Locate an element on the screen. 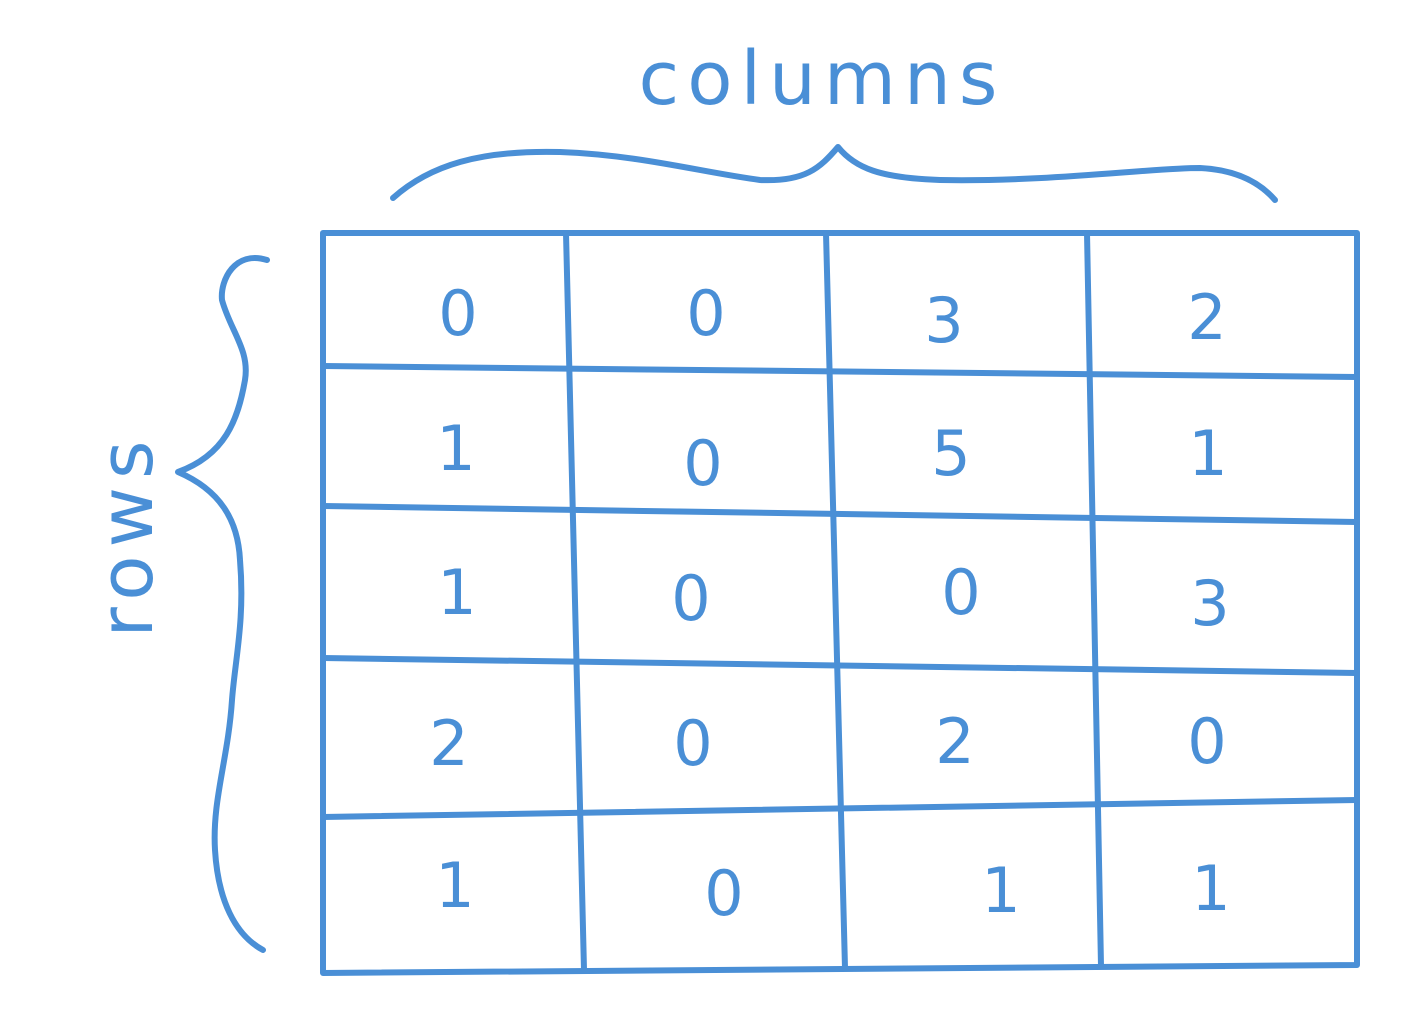  columns-brace is located at coordinates (834, 173).